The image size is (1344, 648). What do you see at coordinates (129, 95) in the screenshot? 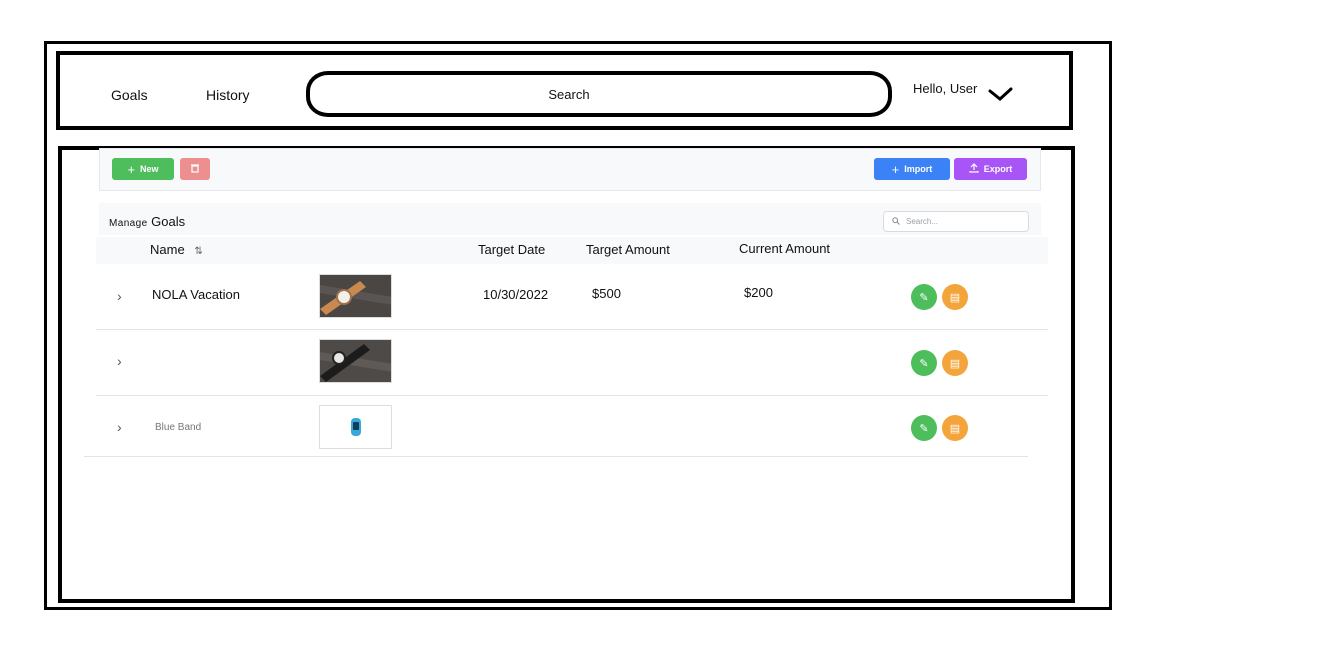
I see `nav-goals-link: Goals` at bounding box center [129, 95].